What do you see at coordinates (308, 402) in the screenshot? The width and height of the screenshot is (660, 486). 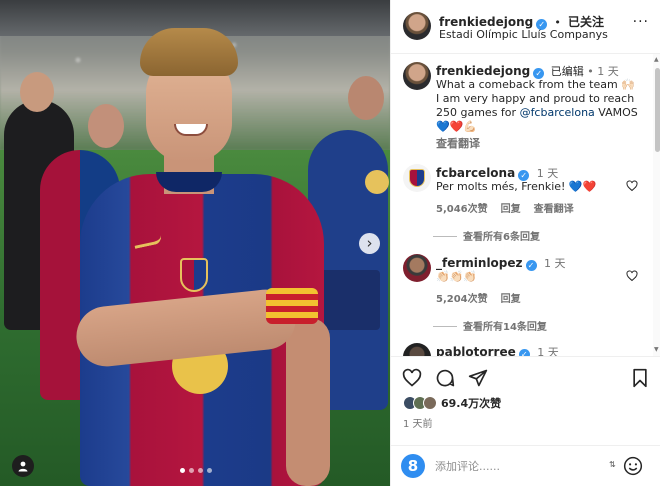 I see `player-right-arm` at bounding box center [308, 402].